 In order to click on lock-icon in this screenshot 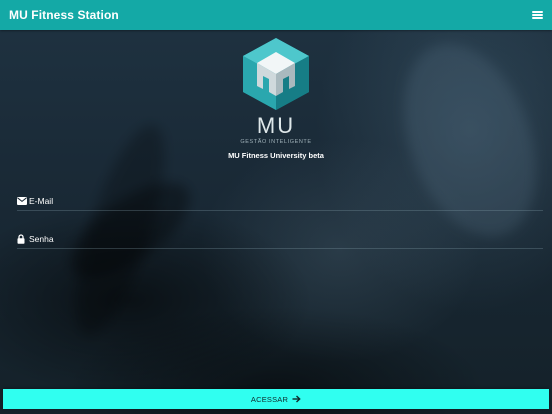, I will do `click(22, 239)`.